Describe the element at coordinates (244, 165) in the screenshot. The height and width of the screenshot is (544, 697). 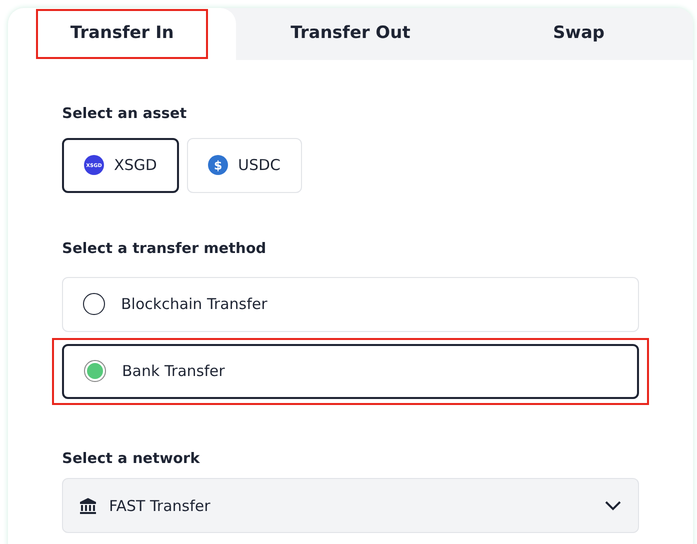
I see `asset-button: $ USDC` at that location.